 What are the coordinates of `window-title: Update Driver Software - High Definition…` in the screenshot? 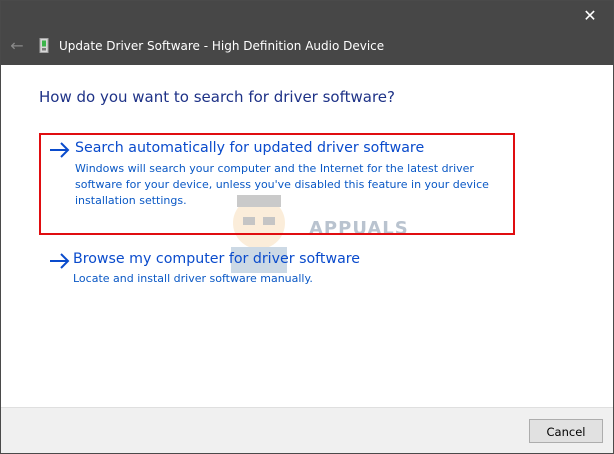 It's located at (222, 46).